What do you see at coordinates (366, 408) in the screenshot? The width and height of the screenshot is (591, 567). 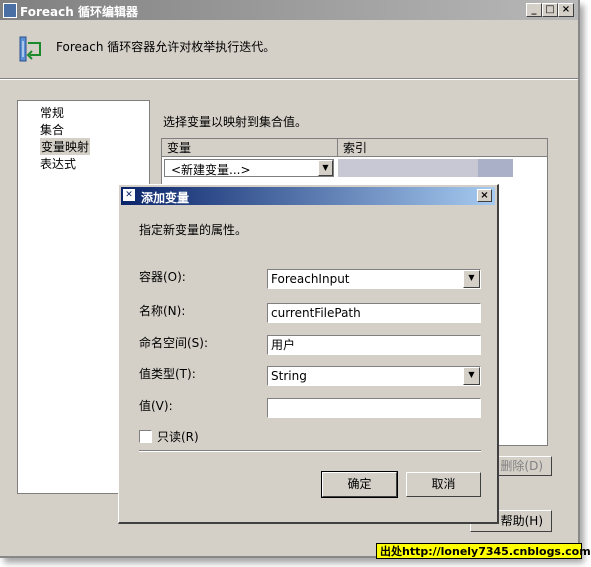 I see `value-input` at bounding box center [366, 408].